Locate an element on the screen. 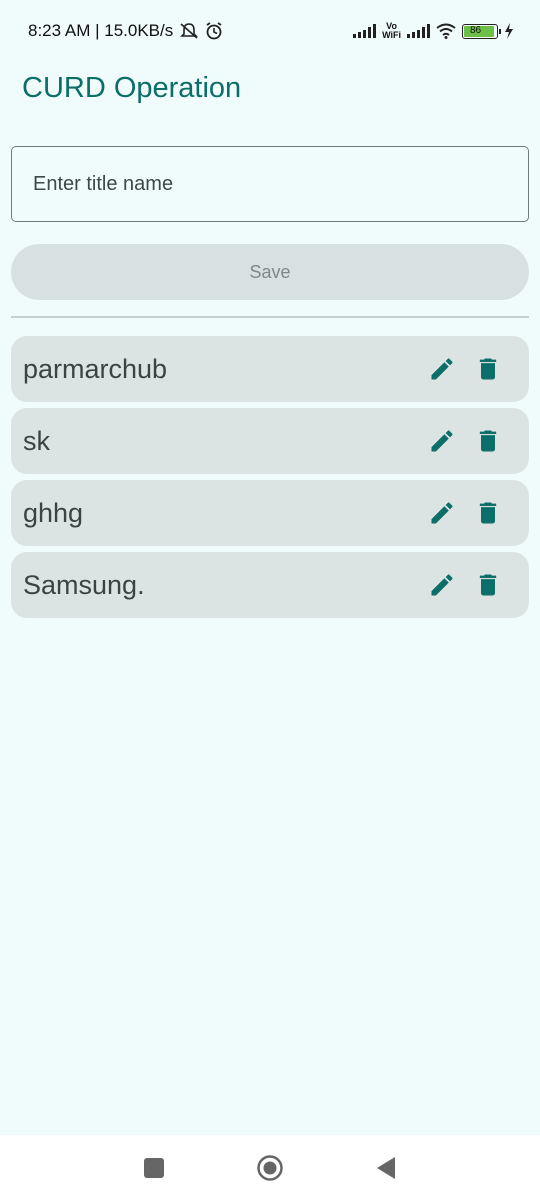  circle-icon is located at coordinates (270, 1168).